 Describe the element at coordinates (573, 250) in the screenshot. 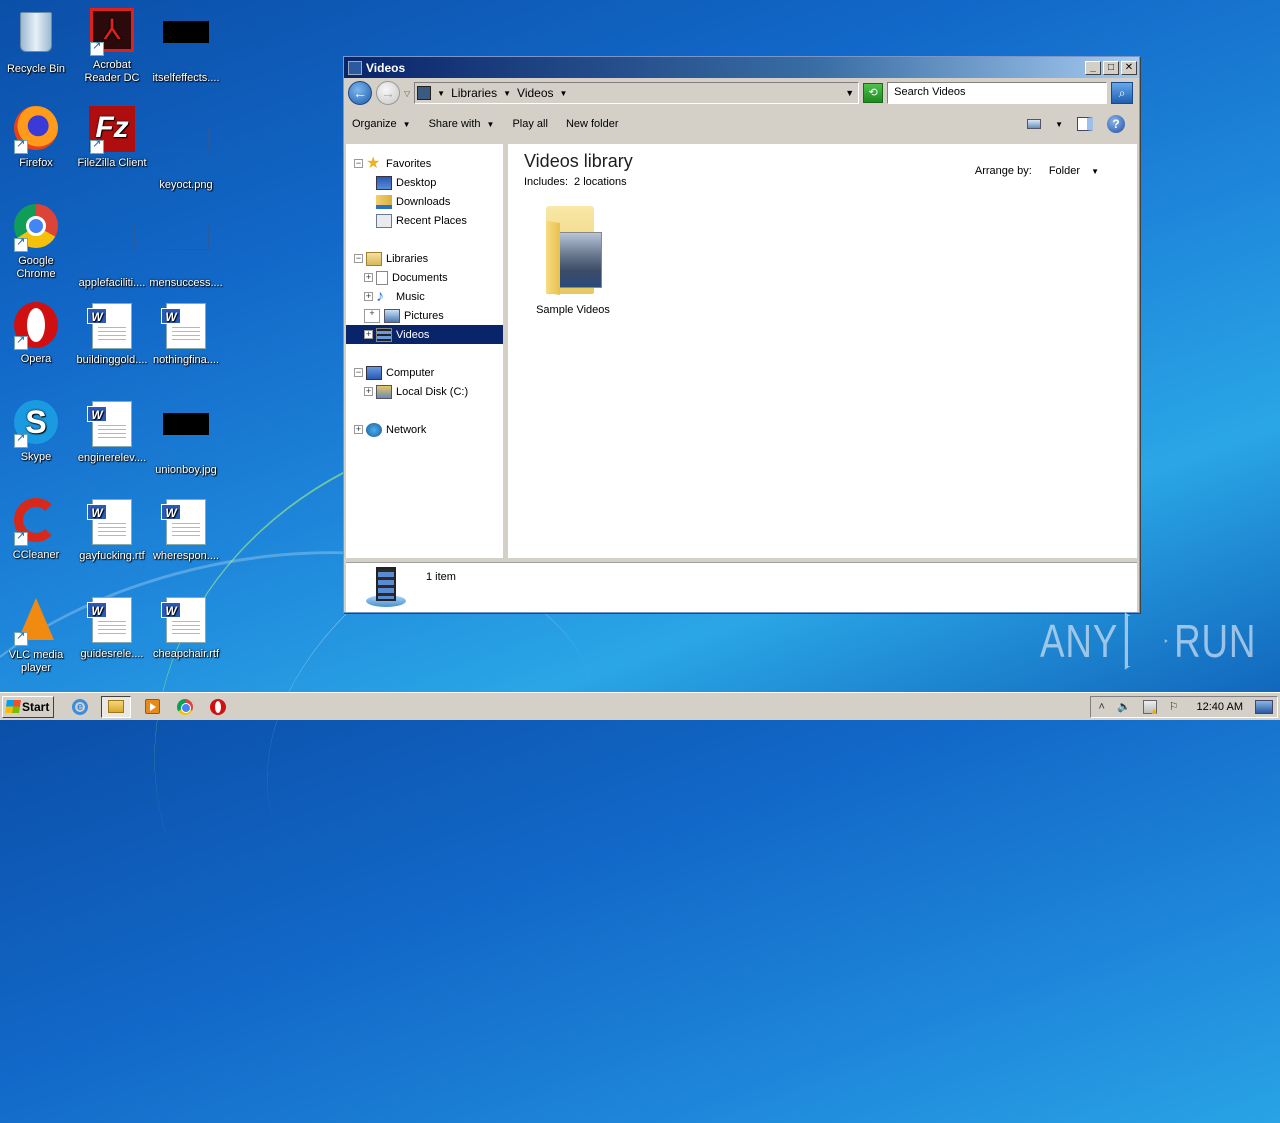

I see `video-folder-icon` at that location.